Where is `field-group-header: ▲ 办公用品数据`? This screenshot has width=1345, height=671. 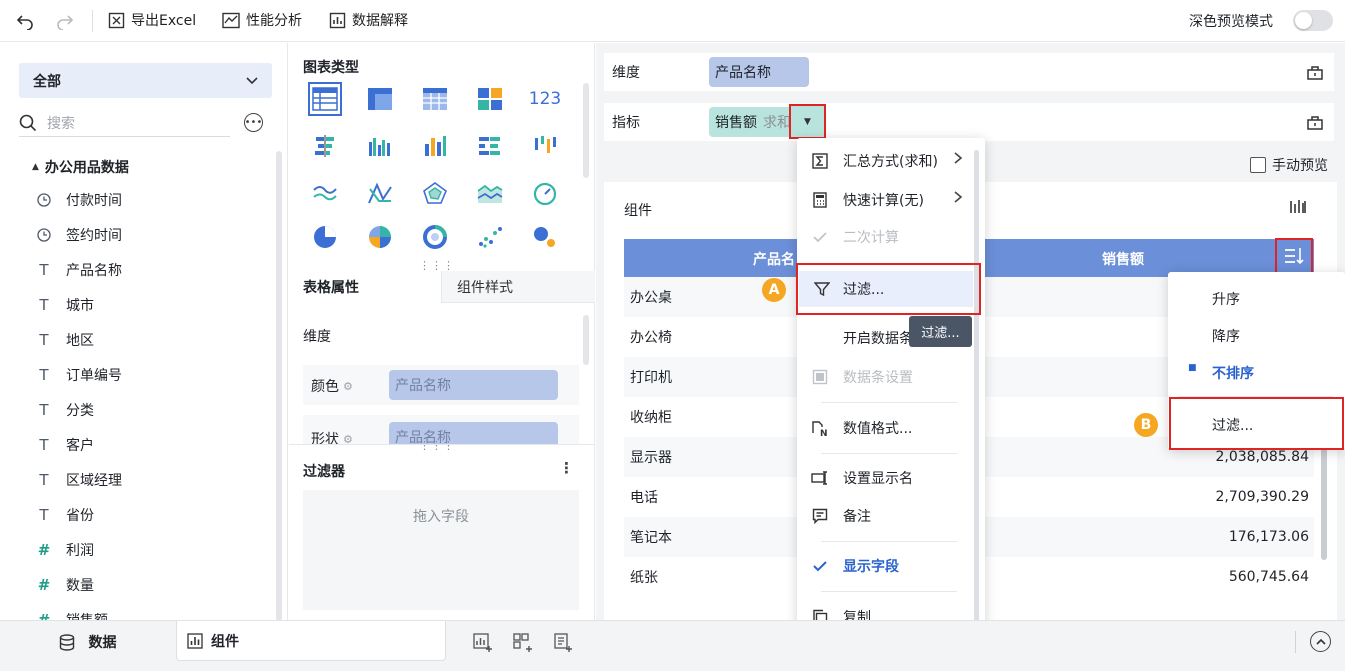 field-group-header: ▲ 办公用品数据 is located at coordinates (80, 167).